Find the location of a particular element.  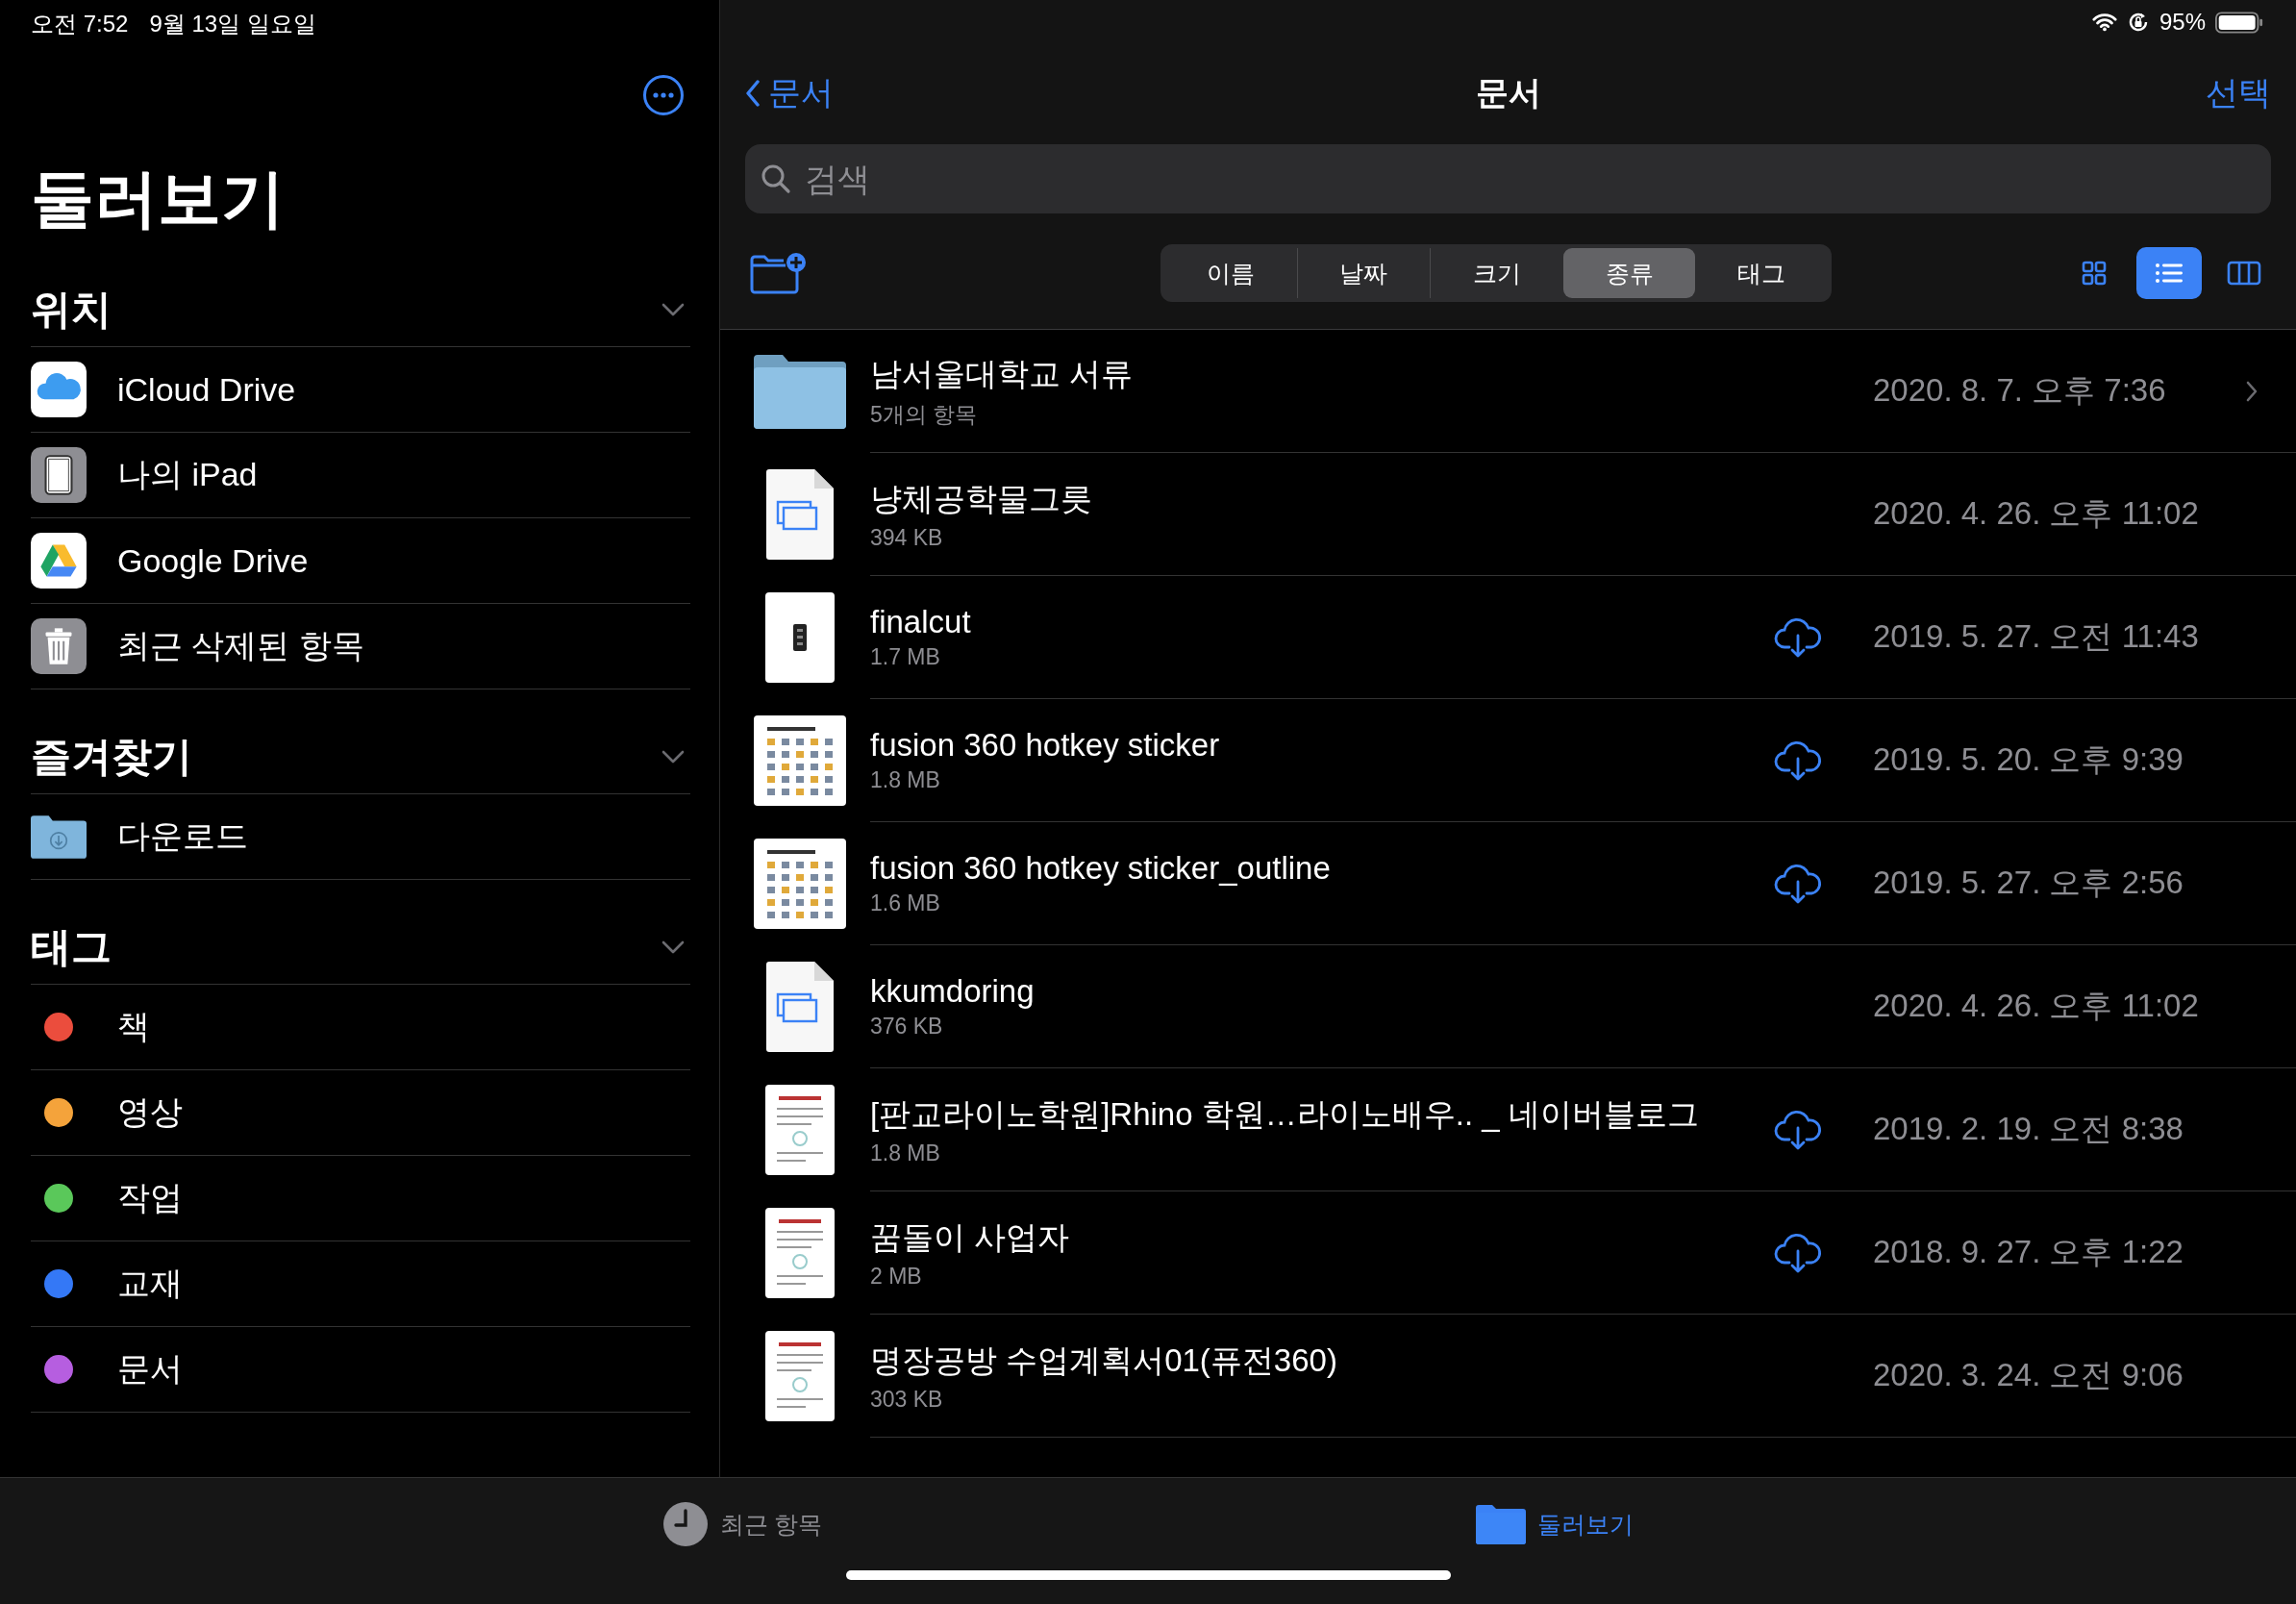

columns-icon is located at coordinates (2244, 273).